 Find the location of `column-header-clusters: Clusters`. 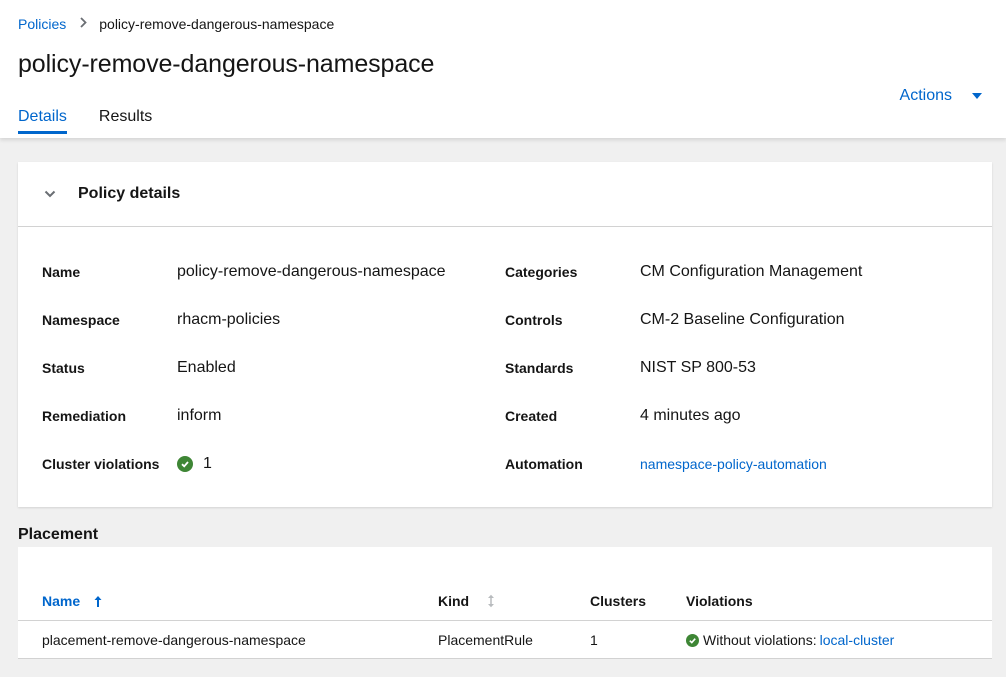

column-header-clusters: Clusters is located at coordinates (618, 601).